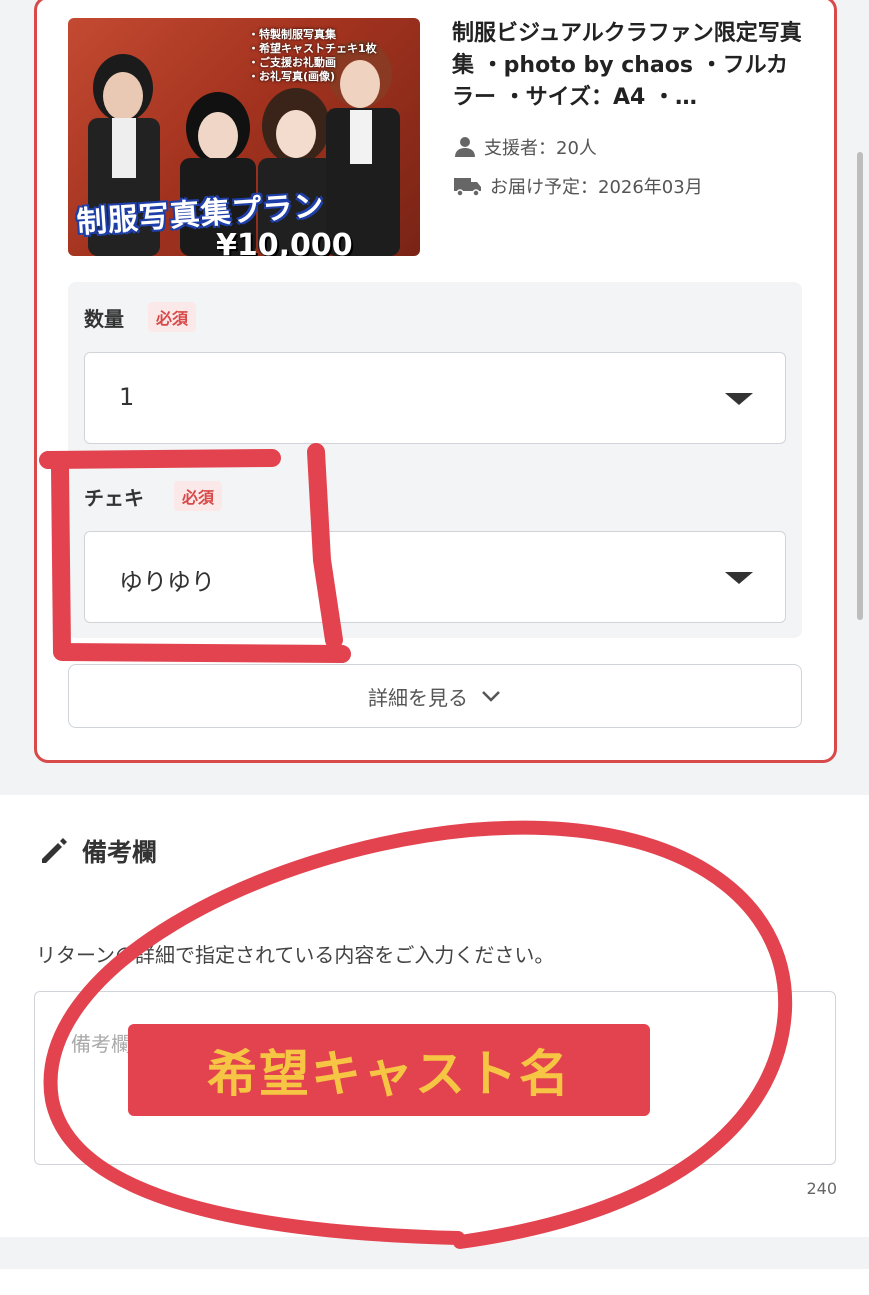 This screenshot has width=869, height=1295. I want to click on view-details-button: 詳細を見る, so click(435, 696).